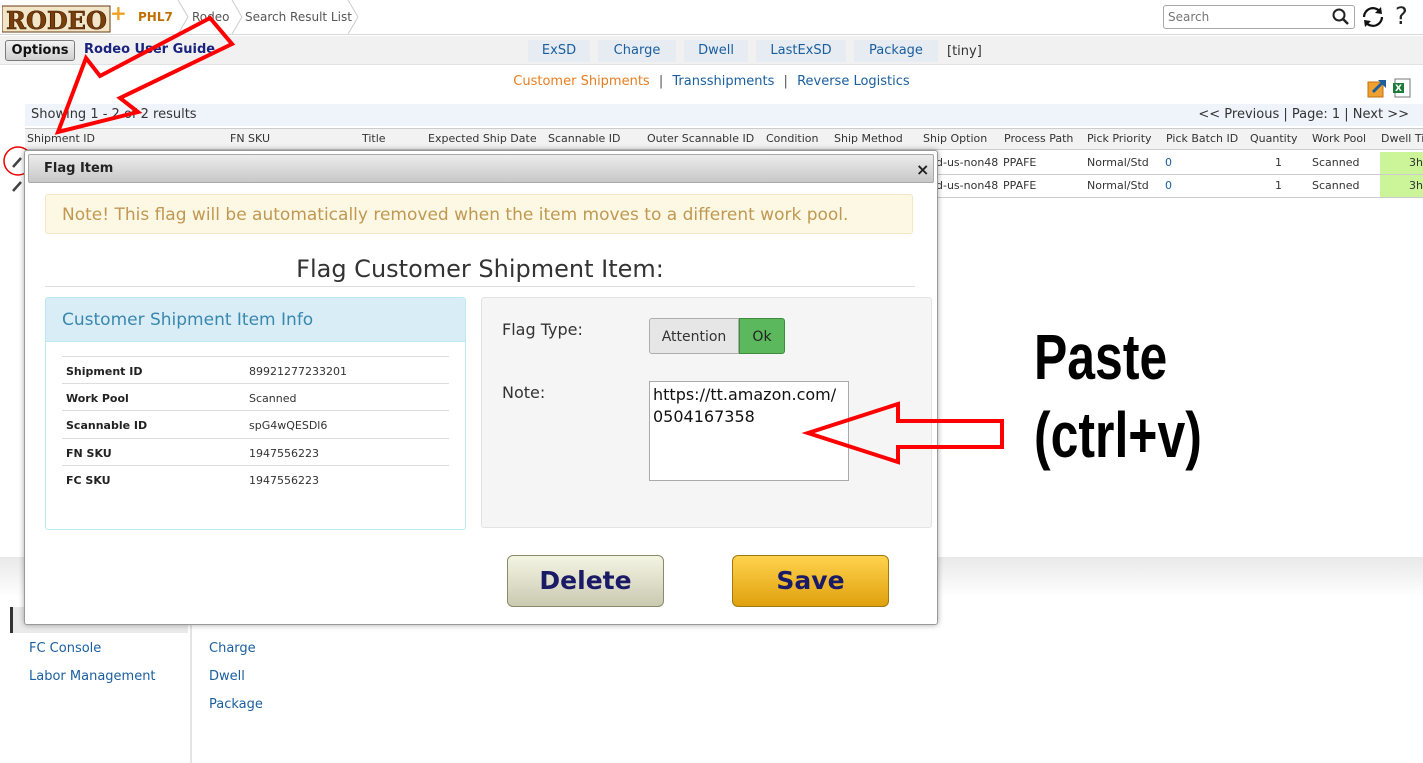  What do you see at coordinates (250, 138) in the screenshot?
I see `col-fn-sku: FN SKU` at bounding box center [250, 138].